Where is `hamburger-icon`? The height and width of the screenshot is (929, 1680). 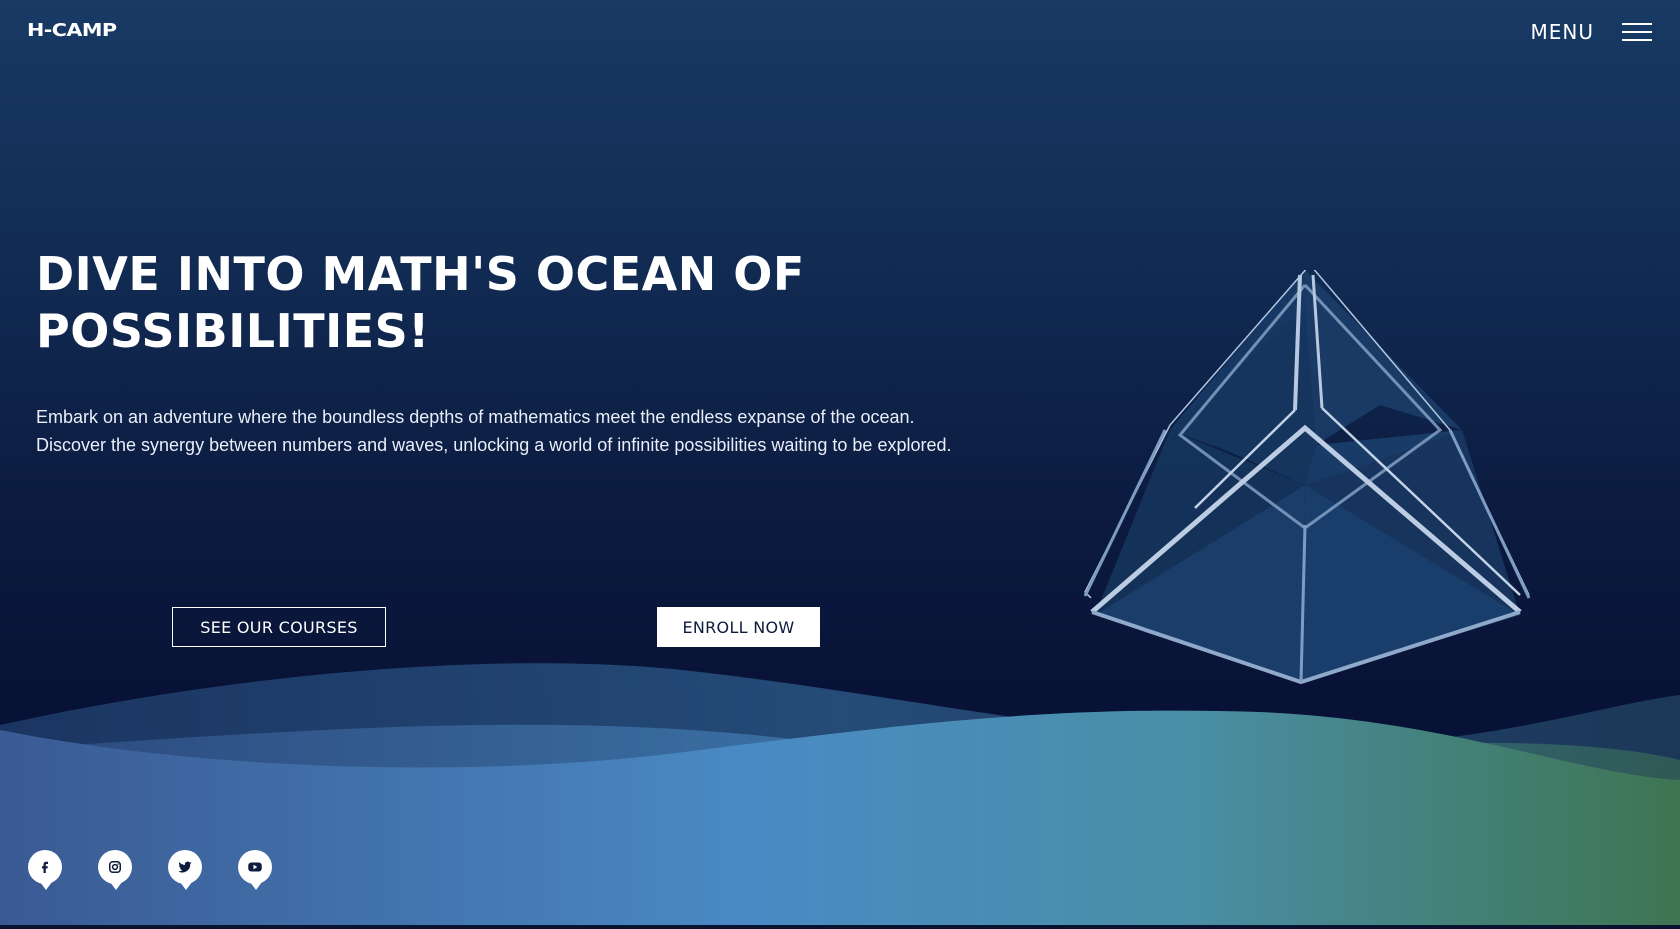 hamburger-icon is located at coordinates (1637, 32).